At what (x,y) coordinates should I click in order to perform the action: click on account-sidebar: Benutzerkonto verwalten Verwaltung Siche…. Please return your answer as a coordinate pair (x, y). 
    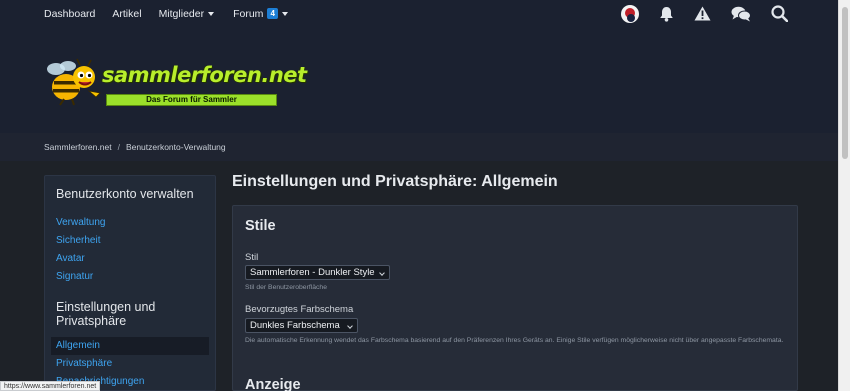
    Looking at the image, I should click on (130, 283).